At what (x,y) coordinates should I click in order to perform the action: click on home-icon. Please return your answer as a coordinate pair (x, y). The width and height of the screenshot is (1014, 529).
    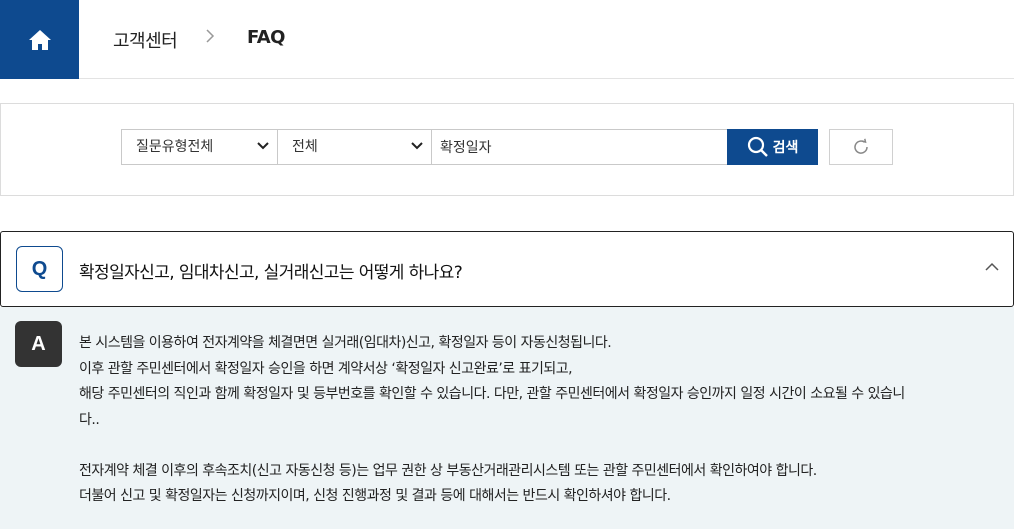
    Looking at the image, I should click on (39, 39).